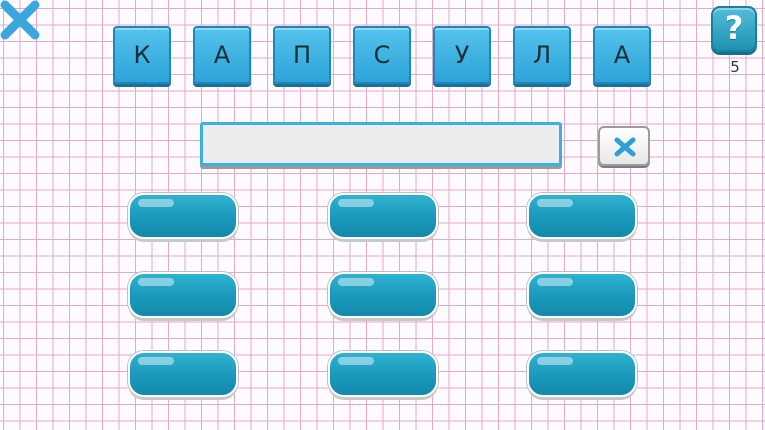 Image resolution: width=765 pixels, height=430 pixels. Describe the element at coordinates (302, 55) in the screenshot. I see `letter-tile: П` at that location.